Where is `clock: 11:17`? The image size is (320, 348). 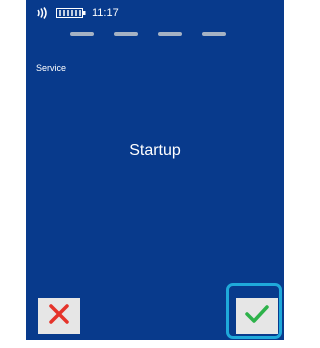 clock: 11:17 is located at coordinates (105, 13).